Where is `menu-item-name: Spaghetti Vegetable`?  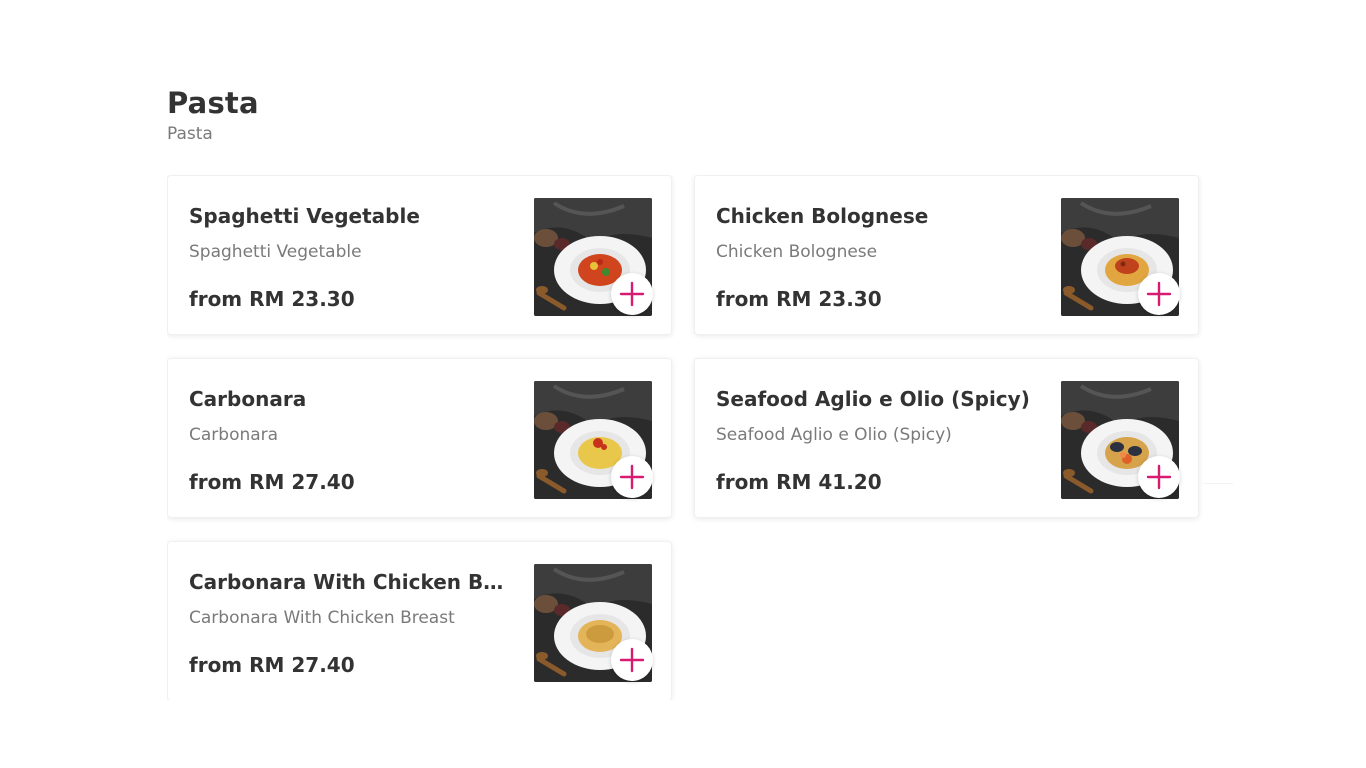
menu-item-name: Spaghetti Vegetable is located at coordinates (304, 216).